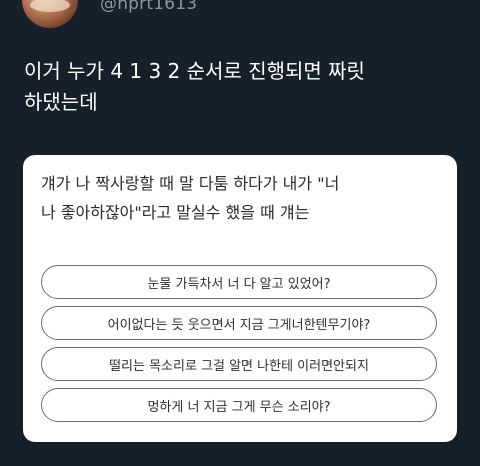 The image size is (480, 466). What do you see at coordinates (61, 102) in the screenshot?
I see `tweet-text-line-2: 하댔는데` at bounding box center [61, 102].